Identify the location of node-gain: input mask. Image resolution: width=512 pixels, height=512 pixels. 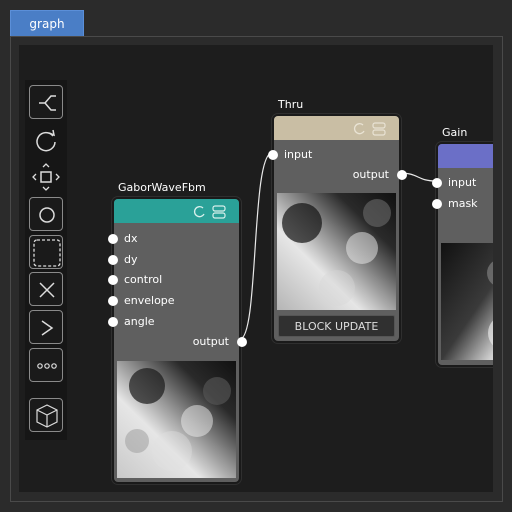
(462, 254).